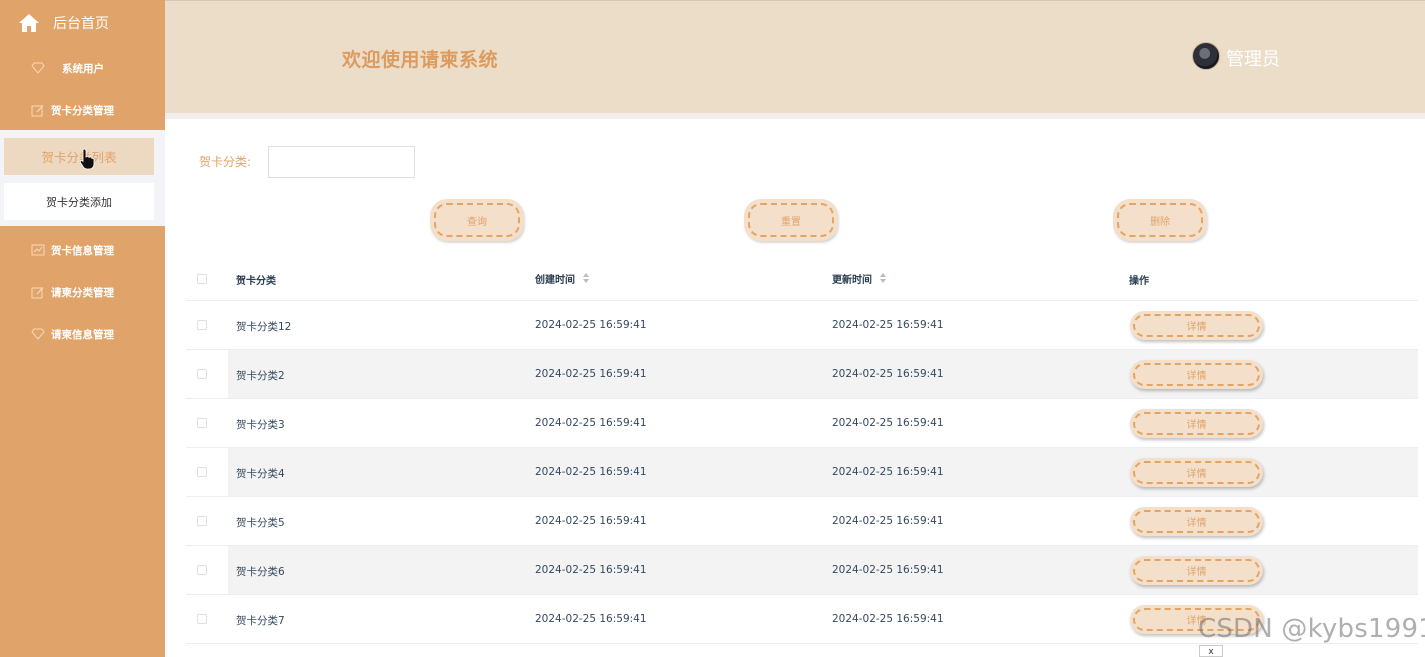 The width and height of the screenshot is (1425, 657). I want to click on column-header-category: 贺卡分类, so click(256, 281).